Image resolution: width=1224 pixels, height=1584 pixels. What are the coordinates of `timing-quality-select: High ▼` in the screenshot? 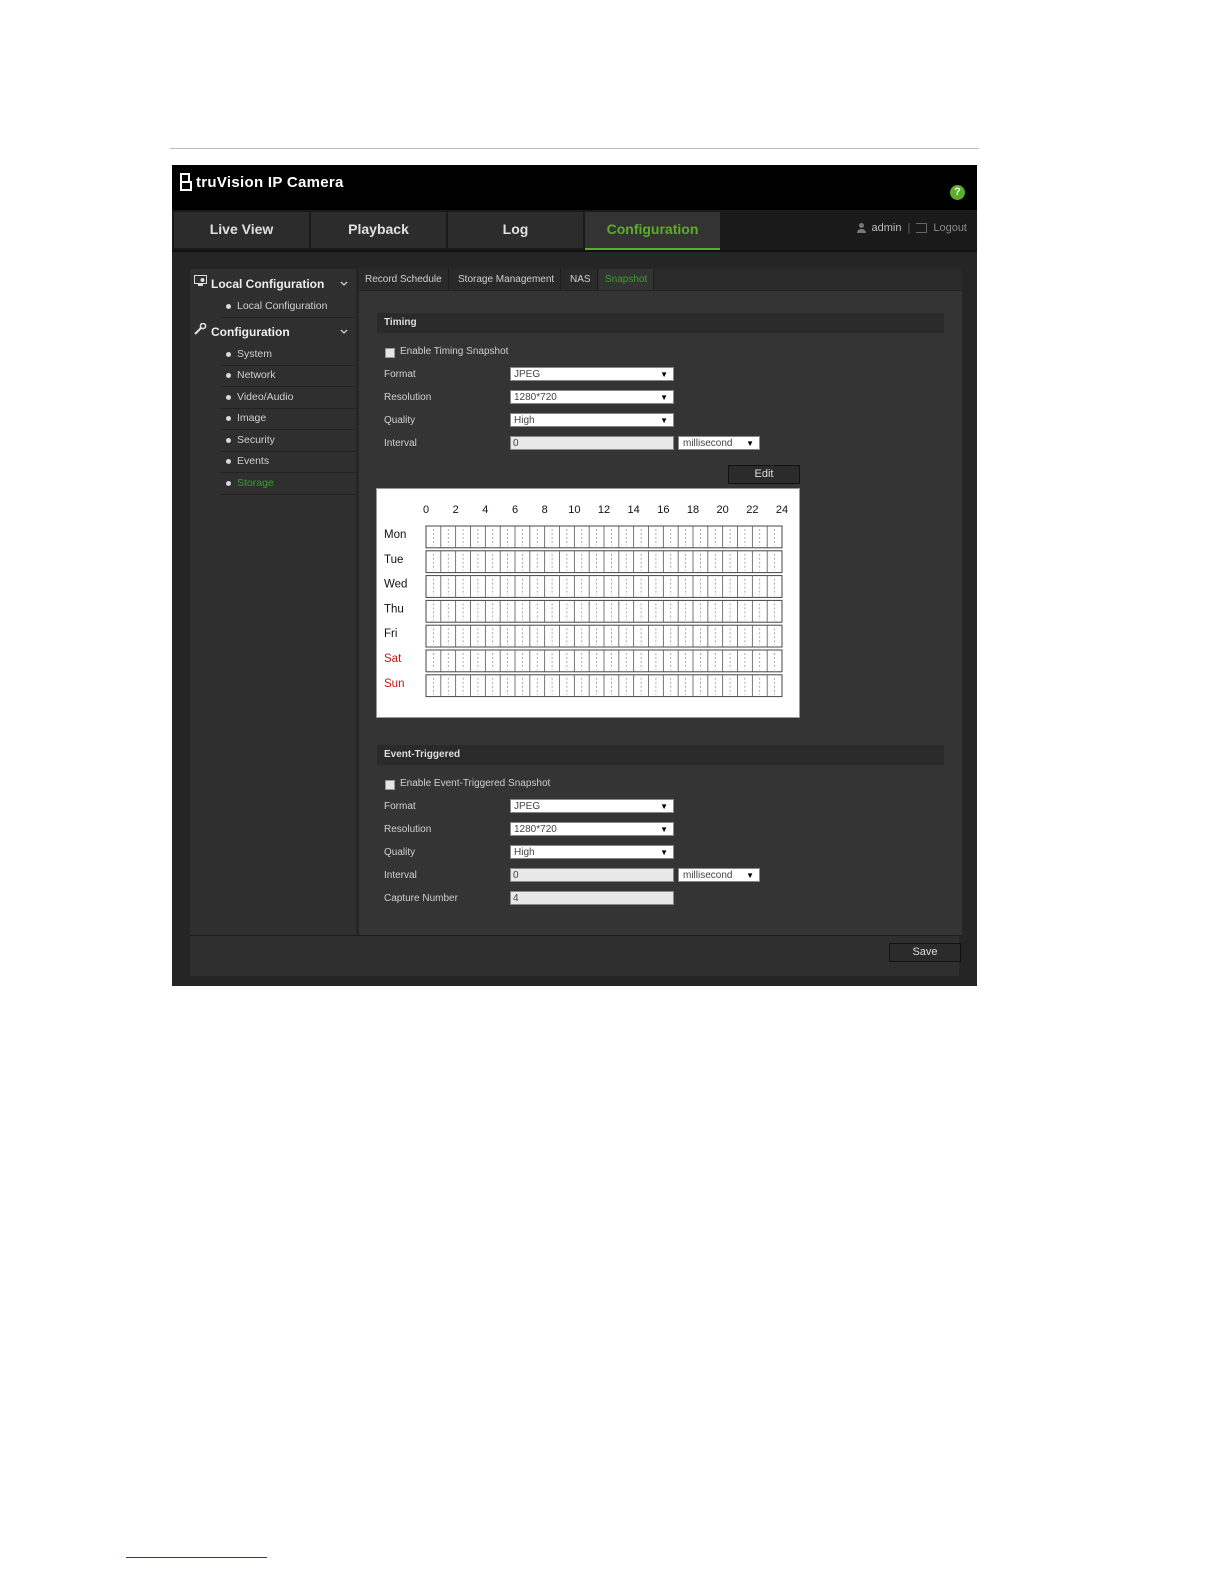 It's located at (592, 420).